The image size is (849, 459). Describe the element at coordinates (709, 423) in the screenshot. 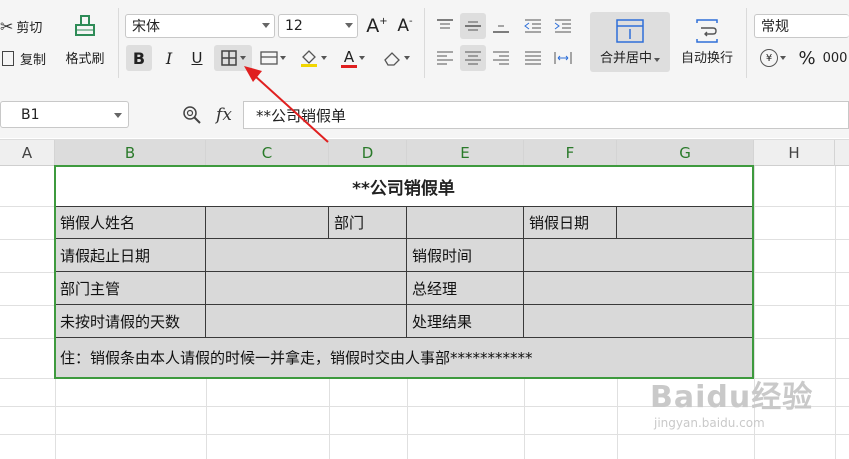

I see `watermark-subtext: jingyan.baidu.com` at that location.